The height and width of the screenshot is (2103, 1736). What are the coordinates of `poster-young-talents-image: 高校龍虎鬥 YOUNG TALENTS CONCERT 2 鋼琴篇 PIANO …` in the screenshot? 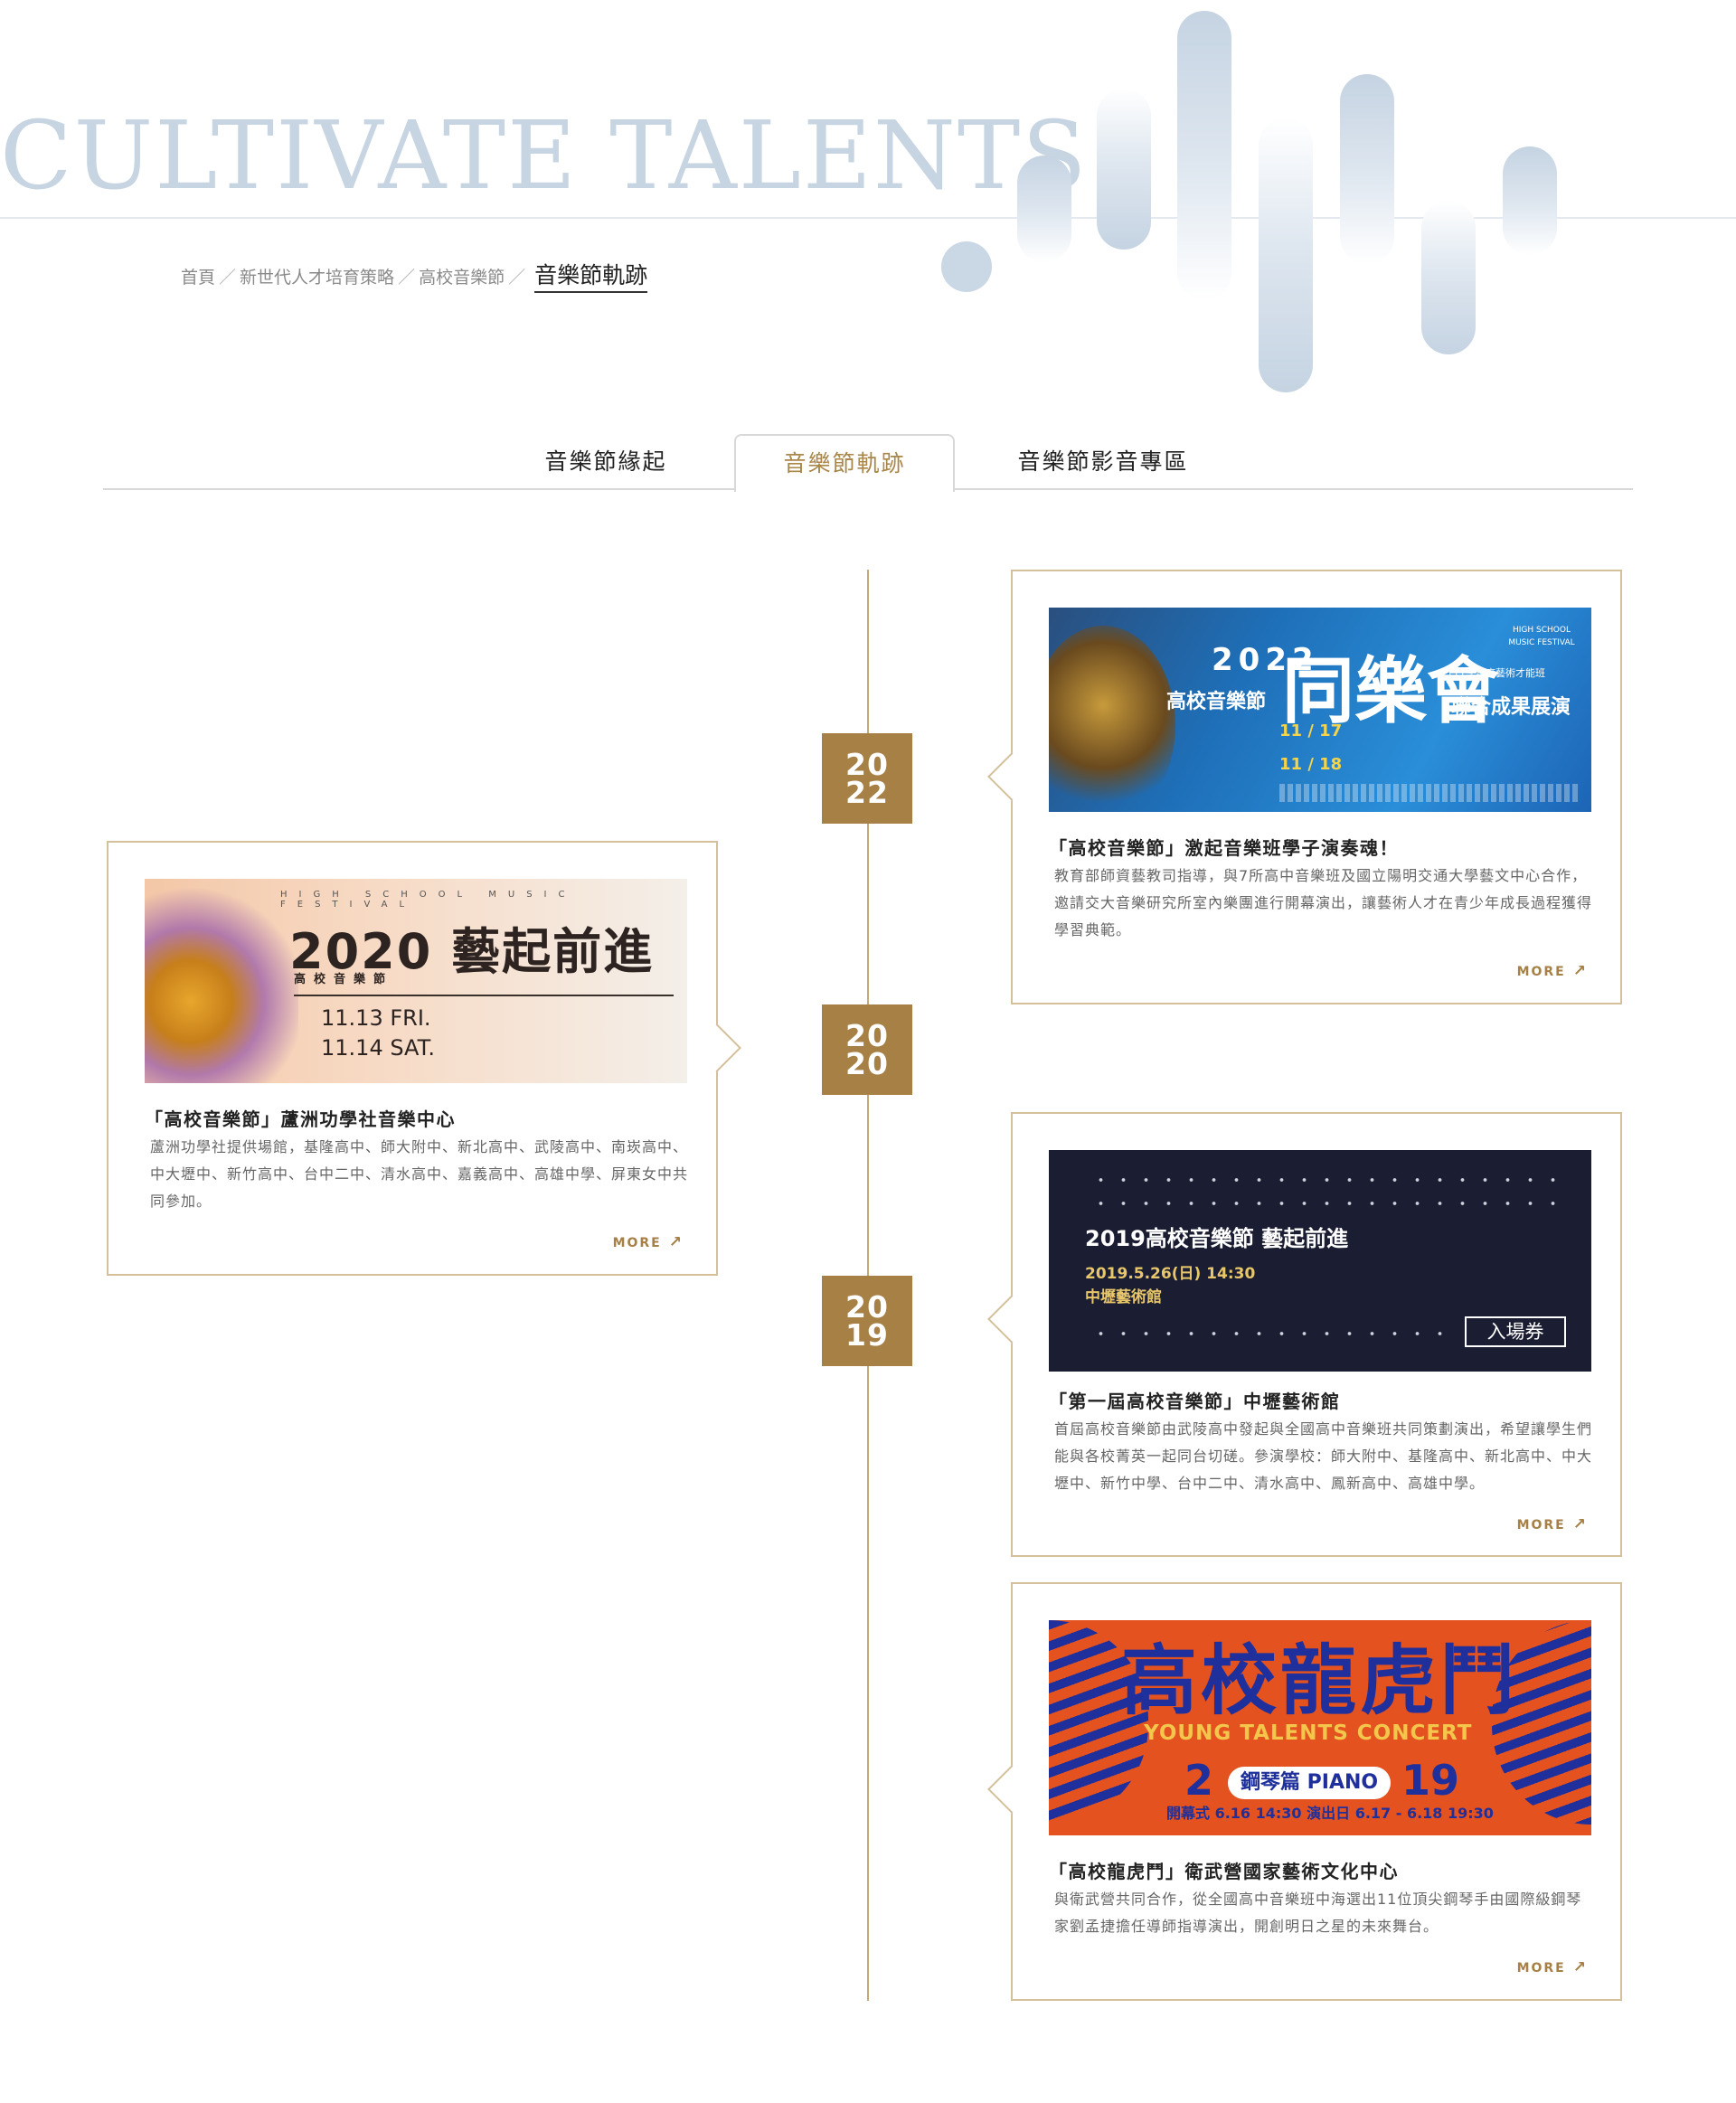 It's located at (1320, 1727).